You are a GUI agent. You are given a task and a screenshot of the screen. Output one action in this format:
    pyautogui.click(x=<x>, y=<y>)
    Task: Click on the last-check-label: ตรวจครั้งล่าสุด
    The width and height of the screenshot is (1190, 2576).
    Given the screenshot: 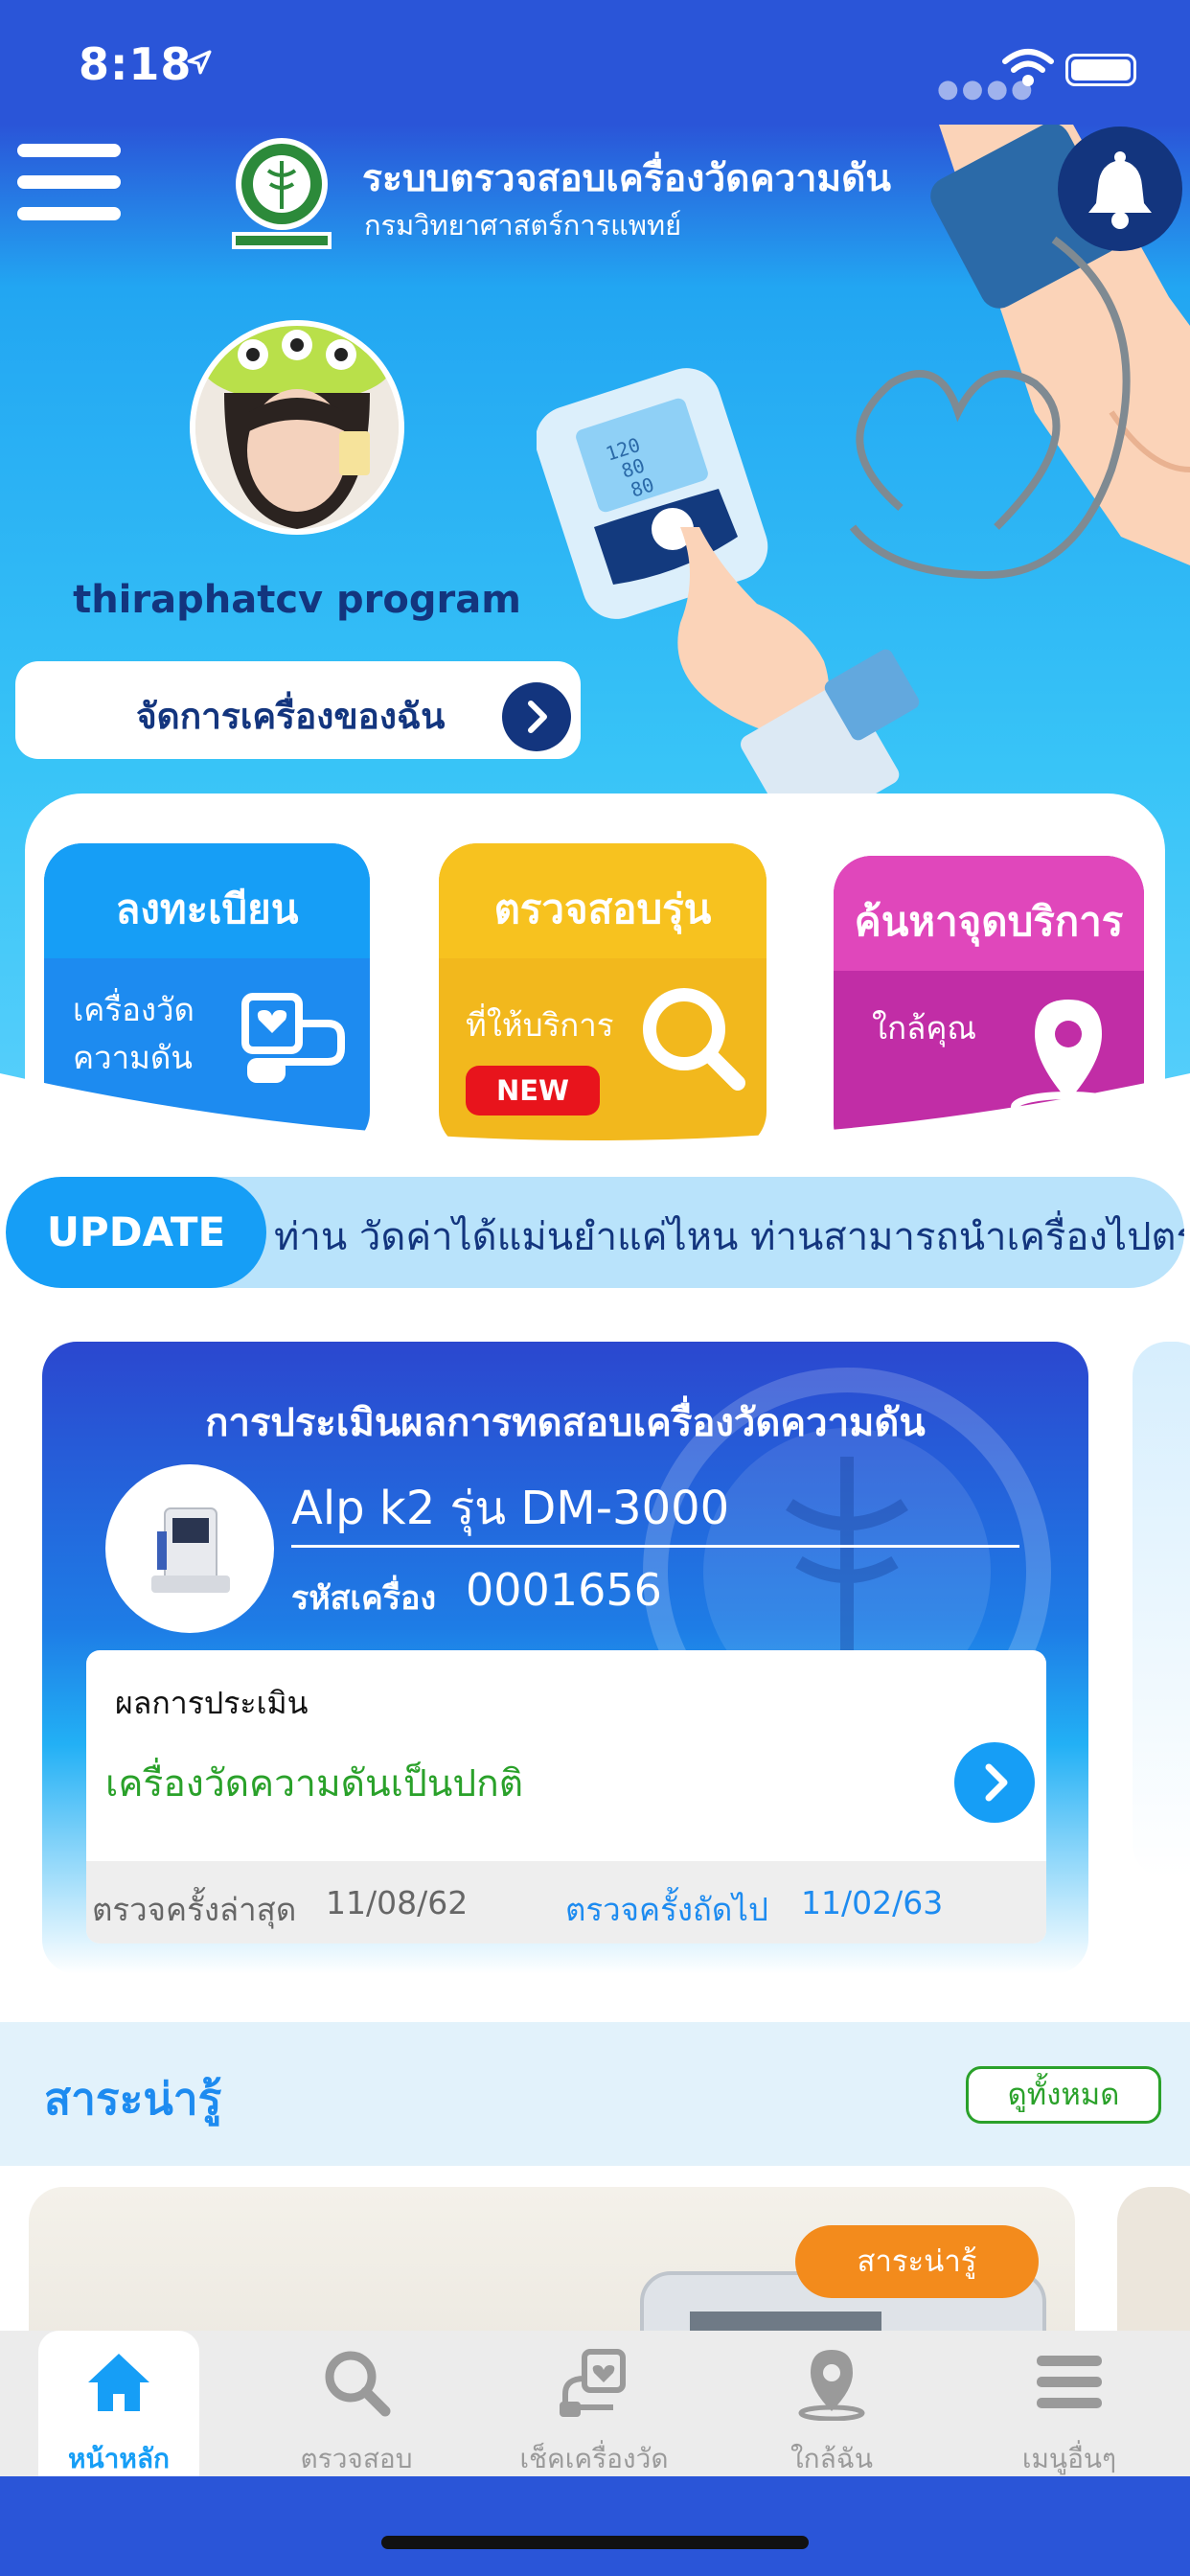 What is the action you would take?
    pyautogui.click(x=195, y=1909)
    